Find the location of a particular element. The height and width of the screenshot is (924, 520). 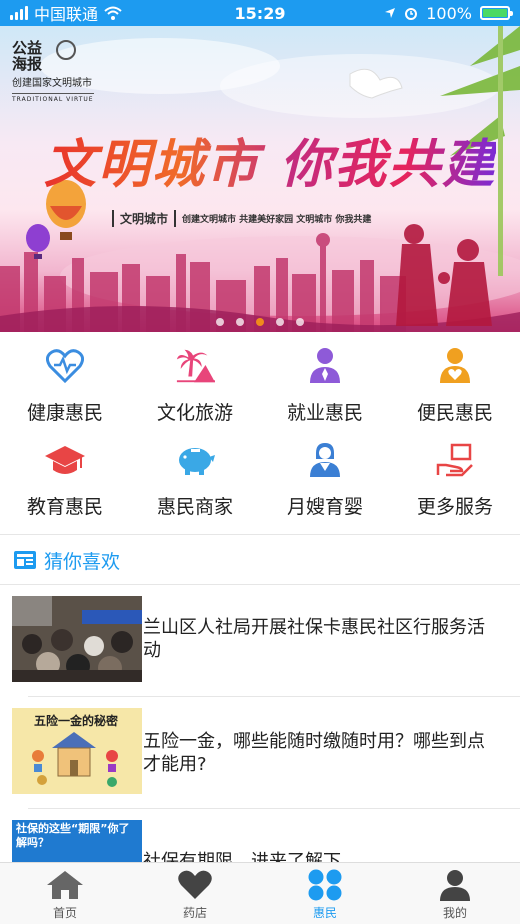

status-bar: 中国联通 15:29 100% is located at coordinates (260, 13).